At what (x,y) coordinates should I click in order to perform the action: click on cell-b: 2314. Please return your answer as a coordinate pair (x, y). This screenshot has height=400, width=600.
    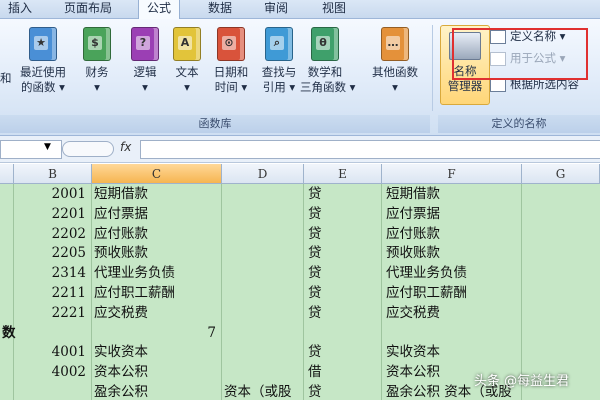
    Looking at the image, I should click on (51, 273).